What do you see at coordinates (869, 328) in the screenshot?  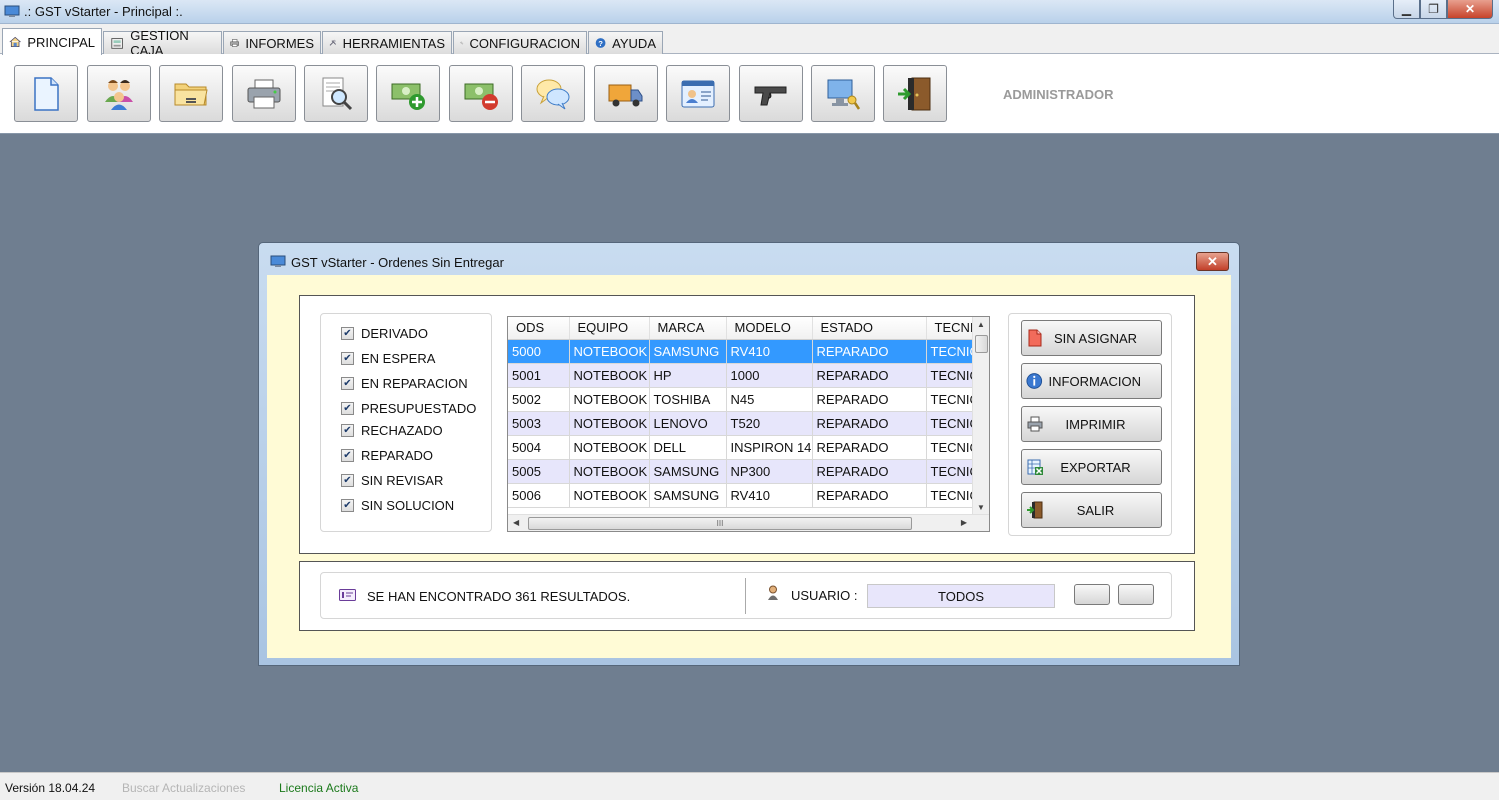 I see `column-header-estado: ESTADO` at bounding box center [869, 328].